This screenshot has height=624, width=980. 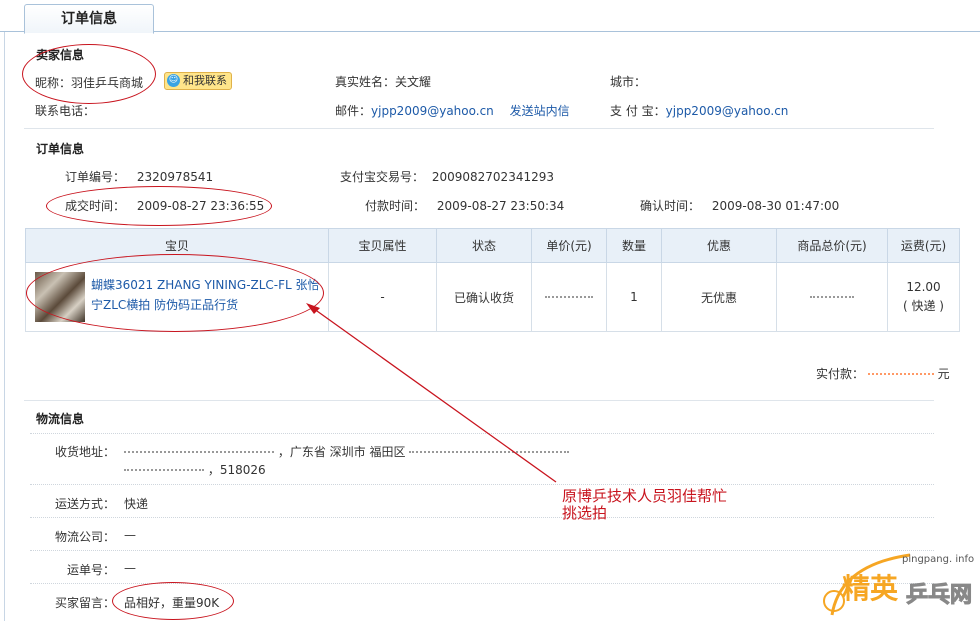 What do you see at coordinates (870, 588) in the screenshot?
I see `watermark-brand-a: 精英` at bounding box center [870, 588].